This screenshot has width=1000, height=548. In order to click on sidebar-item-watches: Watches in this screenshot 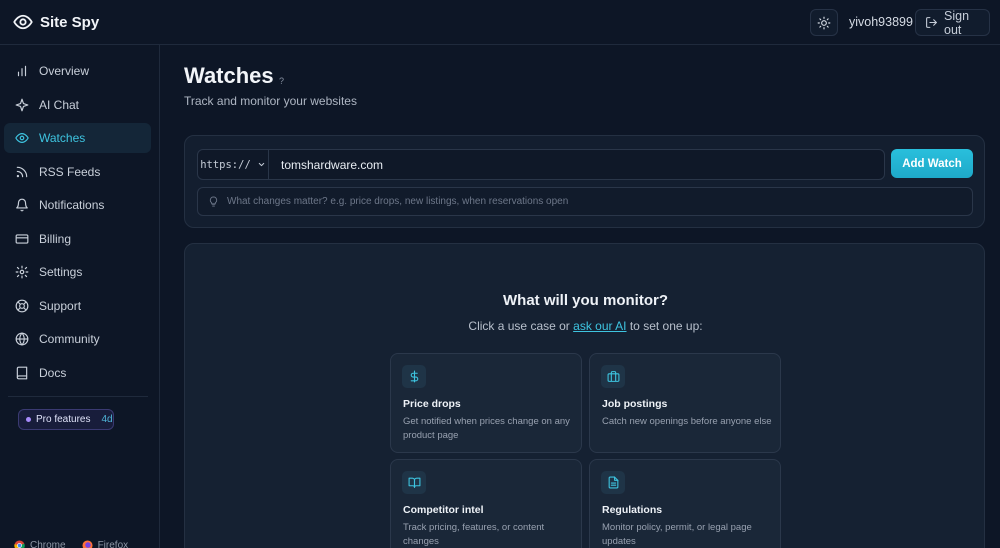, I will do `click(77, 138)`.